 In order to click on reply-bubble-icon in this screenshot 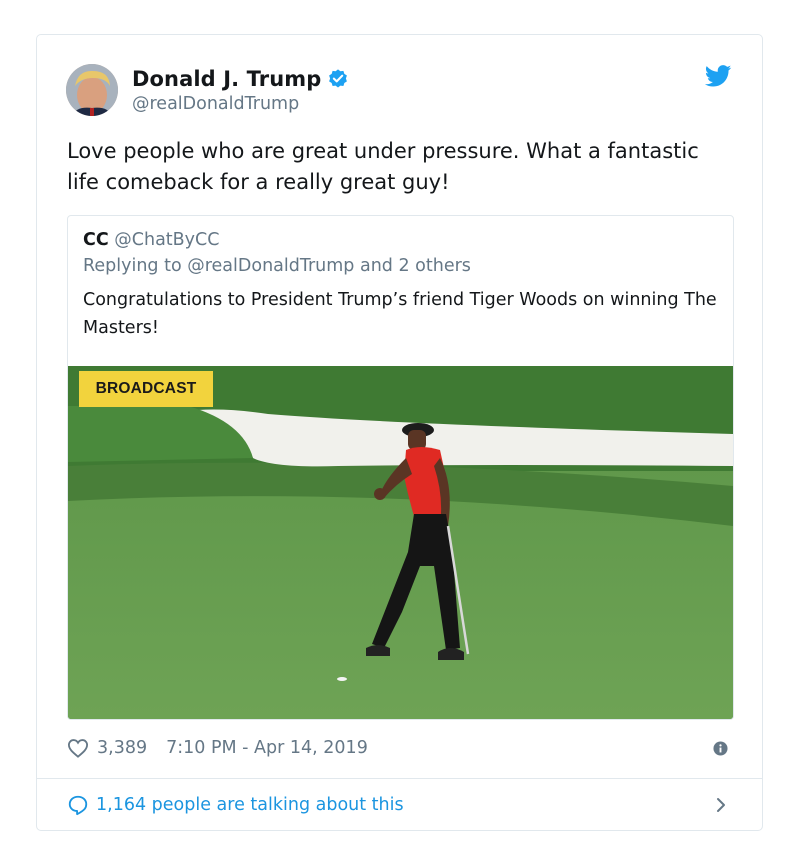, I will do `click(78, 805)`.